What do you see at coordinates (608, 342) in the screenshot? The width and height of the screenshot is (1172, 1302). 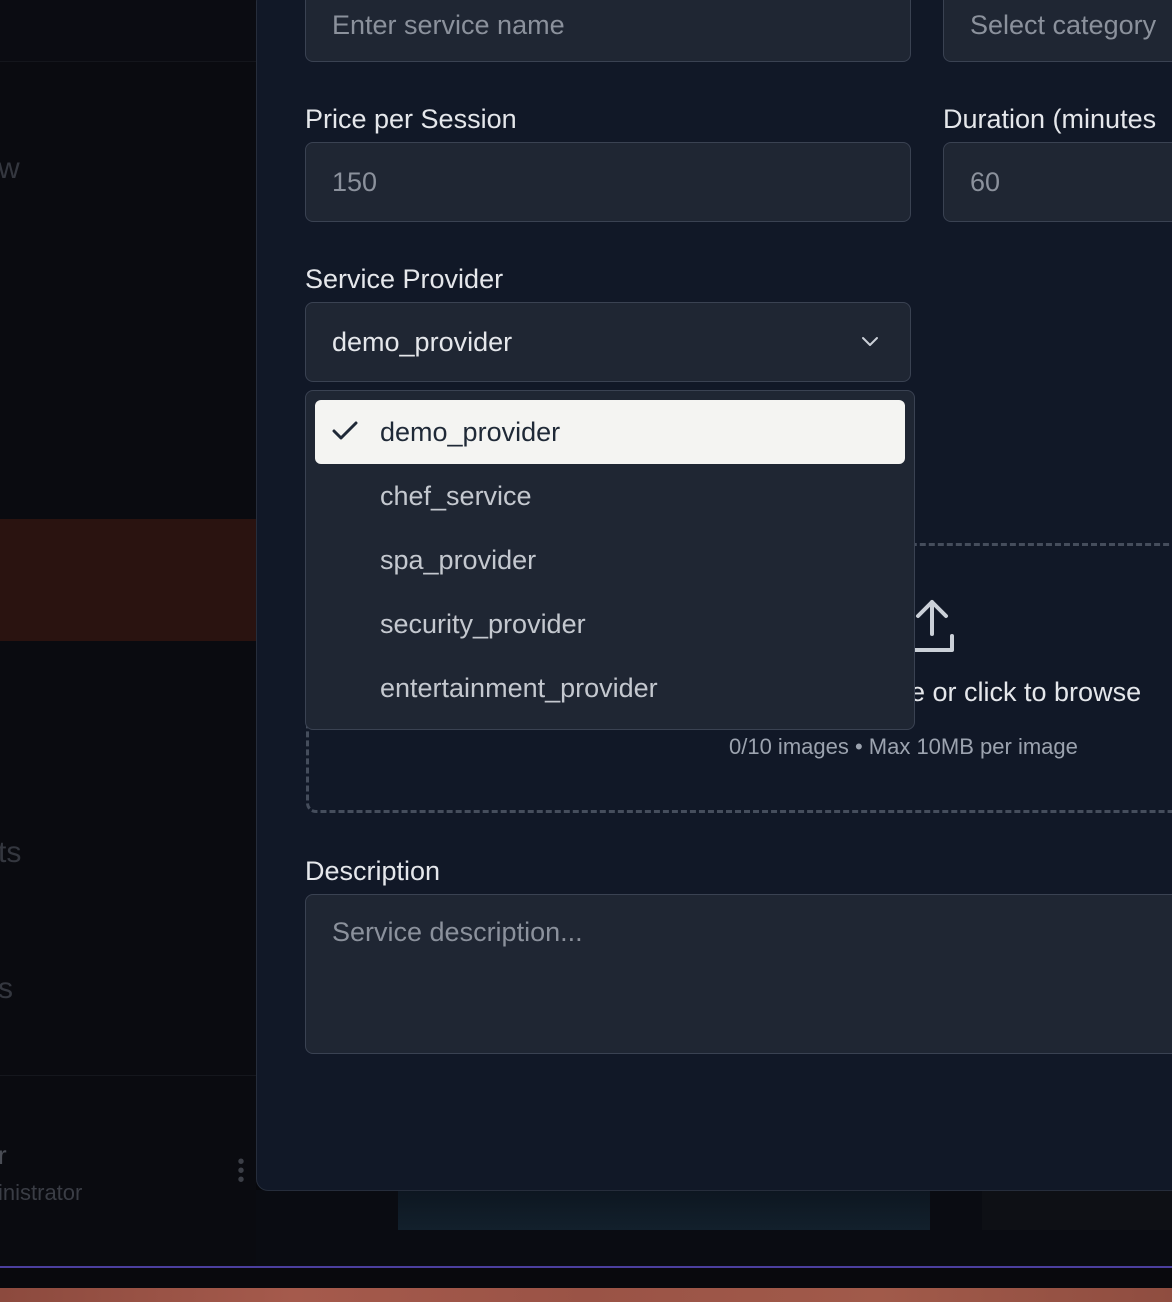 I see `provider-select: demo_provider` at bounding box center [608, 342].